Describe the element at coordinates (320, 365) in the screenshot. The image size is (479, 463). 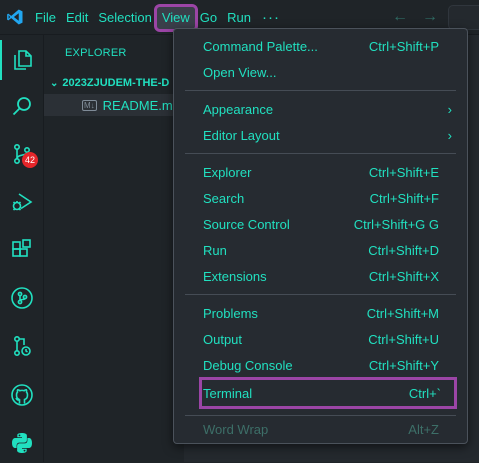
I see `menu-debug-console: Debug Console Ctrl+Shift+Y` at that location.